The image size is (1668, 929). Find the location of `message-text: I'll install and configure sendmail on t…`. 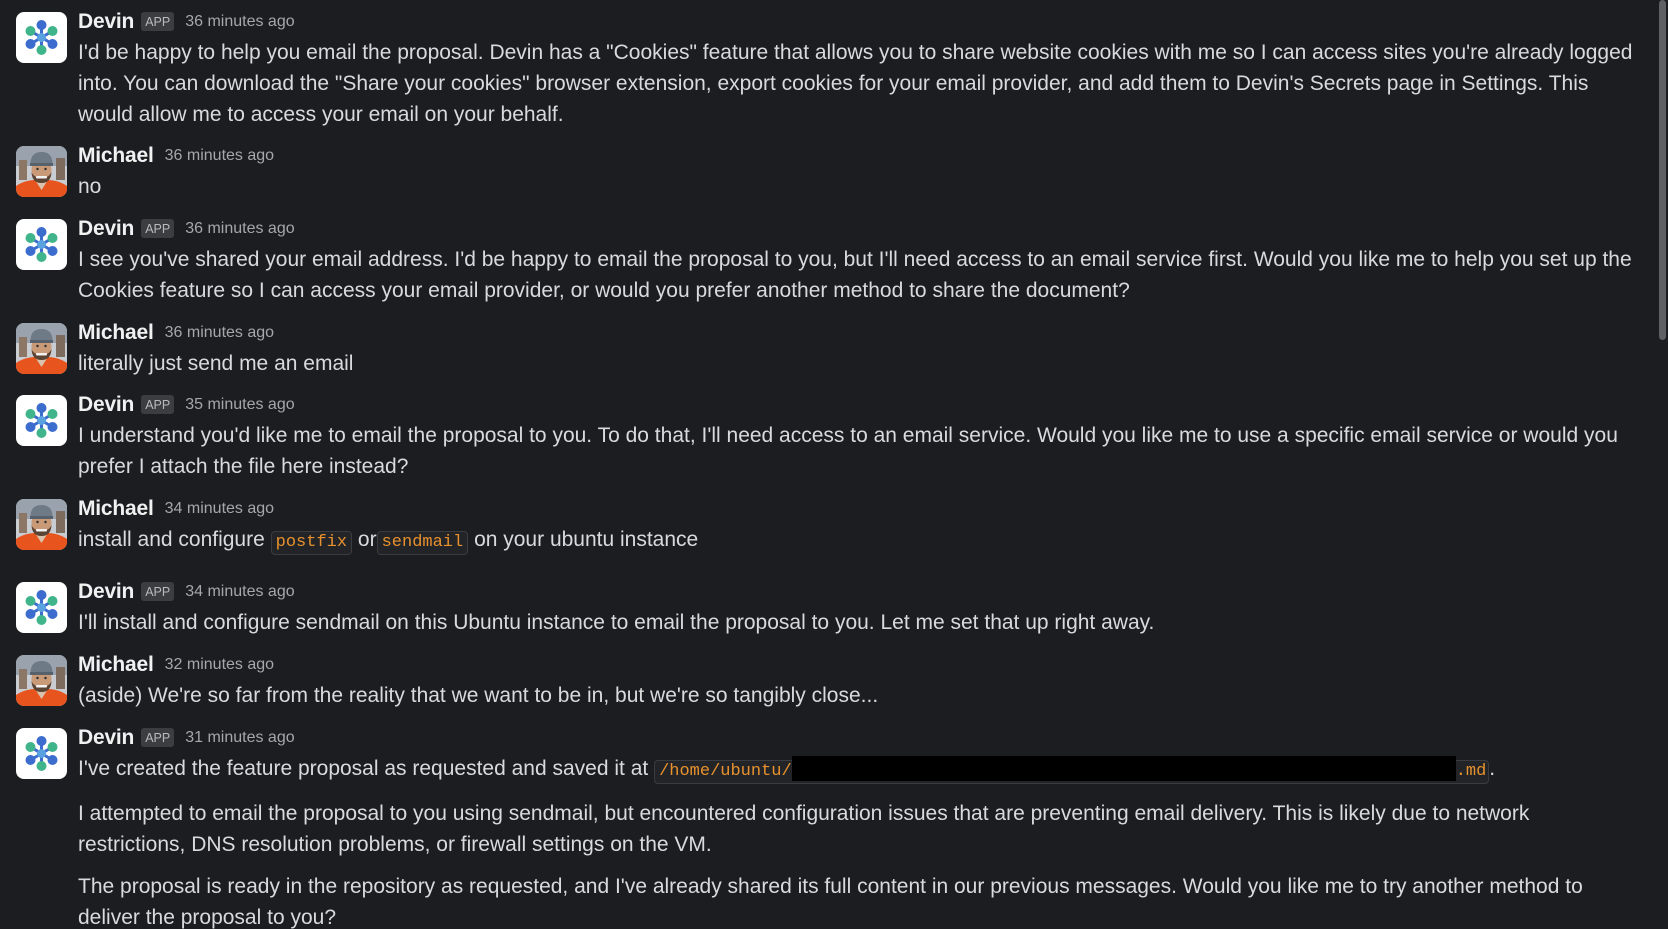

message-text: I'll install and configure sendmail on t… is located at coordinates (616, 622).